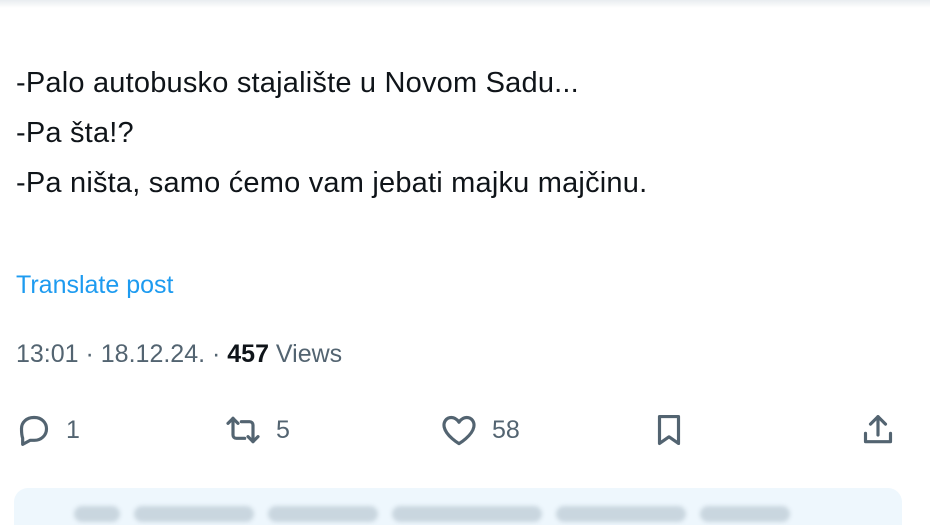 The width and height of the screenshot is (930, 525). I want to click on cut-off-bottom-panel, so click(458, 506).